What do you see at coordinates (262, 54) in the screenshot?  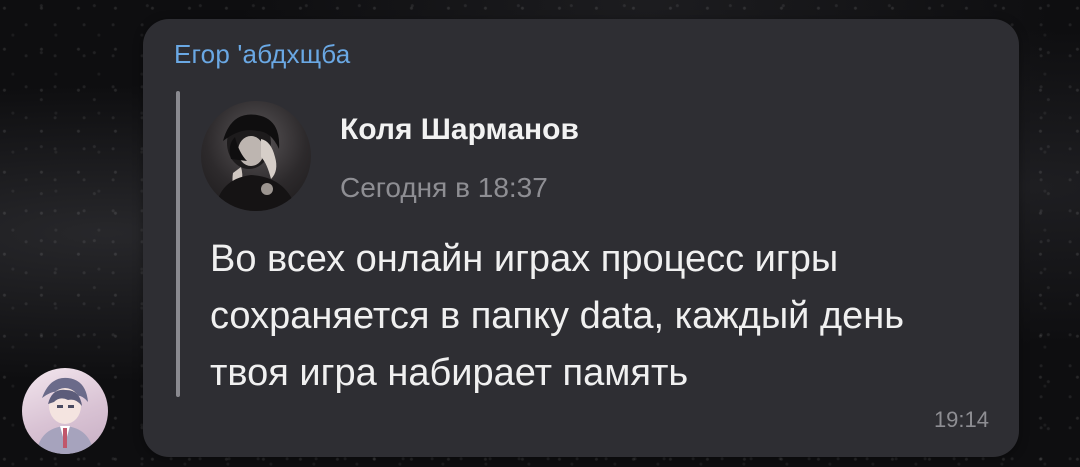 I see `sender-name: Егор 'абдхщба` at bounding box center [262, 54].